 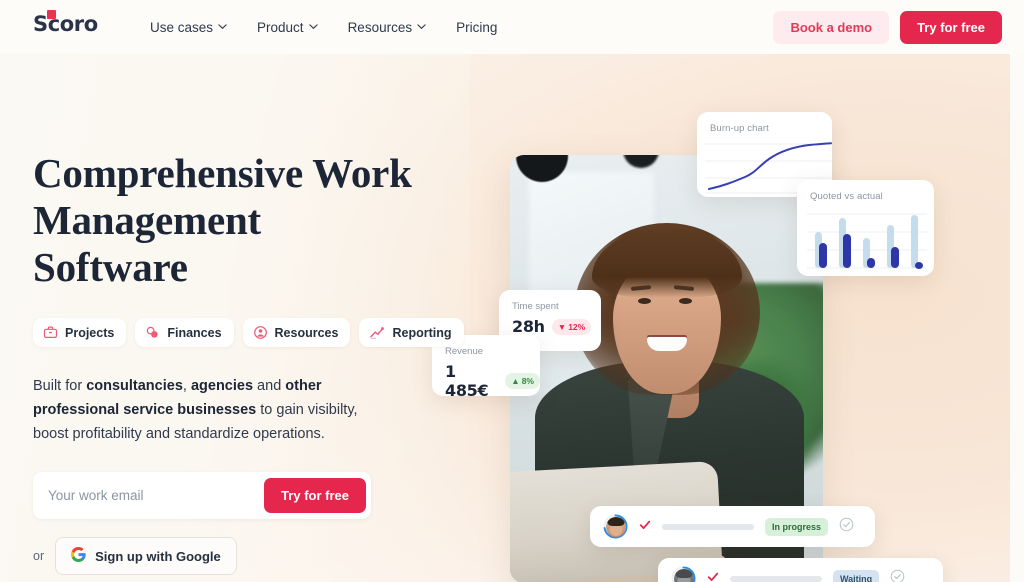 What do you see at coordinates (134, 386) in the screenshot?
I see `lede-bold1: consultancies` at bounding box center [134, 386].